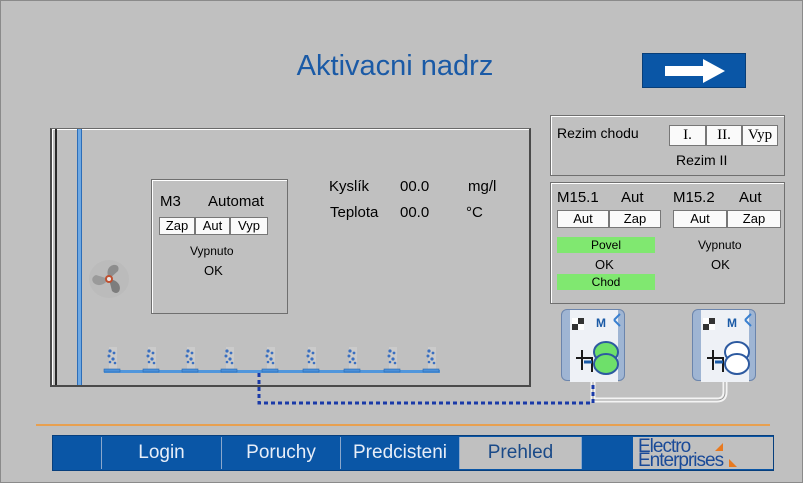 The image size is (803, 483). What do you see at coordinates (583, 219) in the screenshot?
I see `m151-aut-button: Aut` at bounding box center [583, 219].